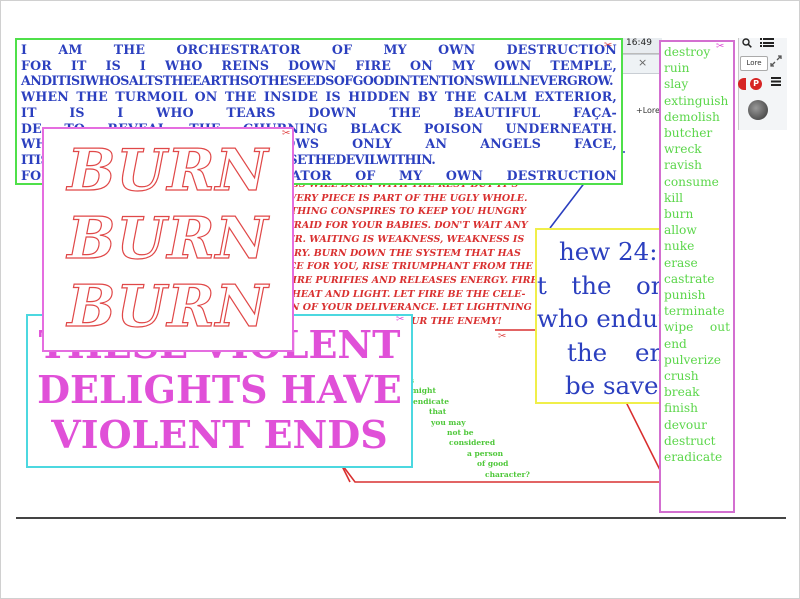 The width and height of the screenshot is (800, 599). I want to click on burn-box: BURN BURN BURN, so click(168, 239).